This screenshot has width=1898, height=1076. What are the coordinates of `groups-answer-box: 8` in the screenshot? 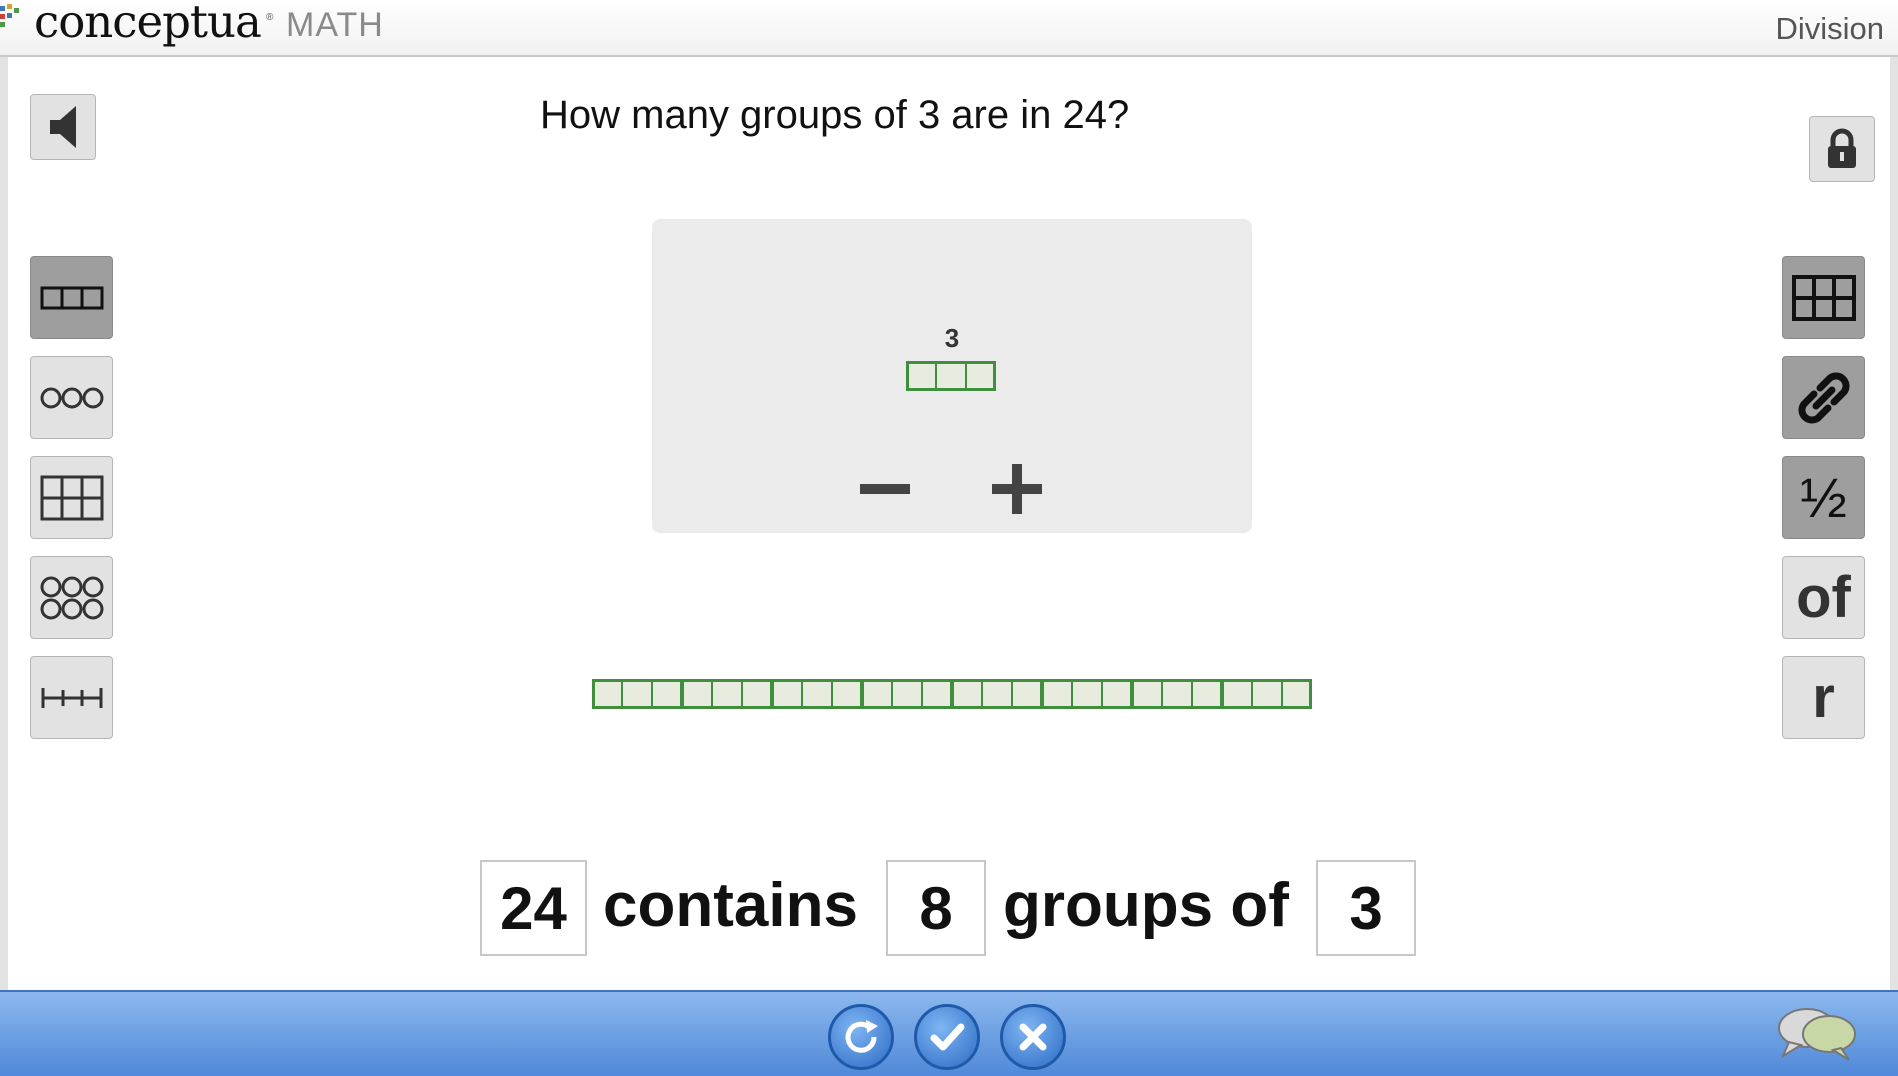 It's located at (936, 908).